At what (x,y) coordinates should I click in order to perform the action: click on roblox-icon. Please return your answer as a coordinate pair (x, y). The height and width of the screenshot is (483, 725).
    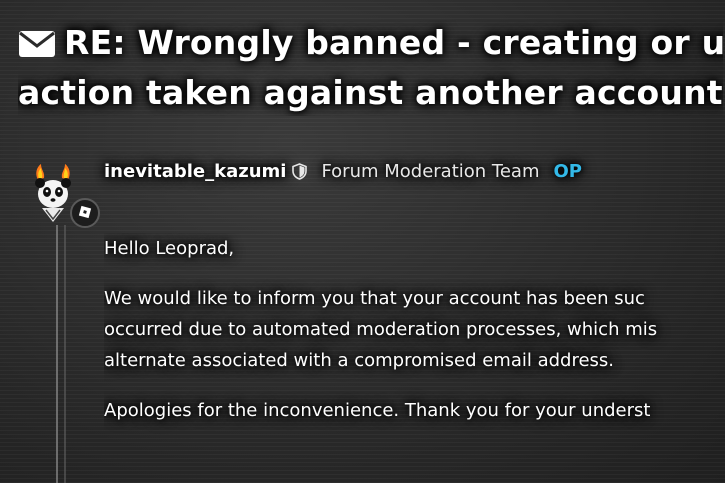
    Looking at the image, I should click on (85, 213).